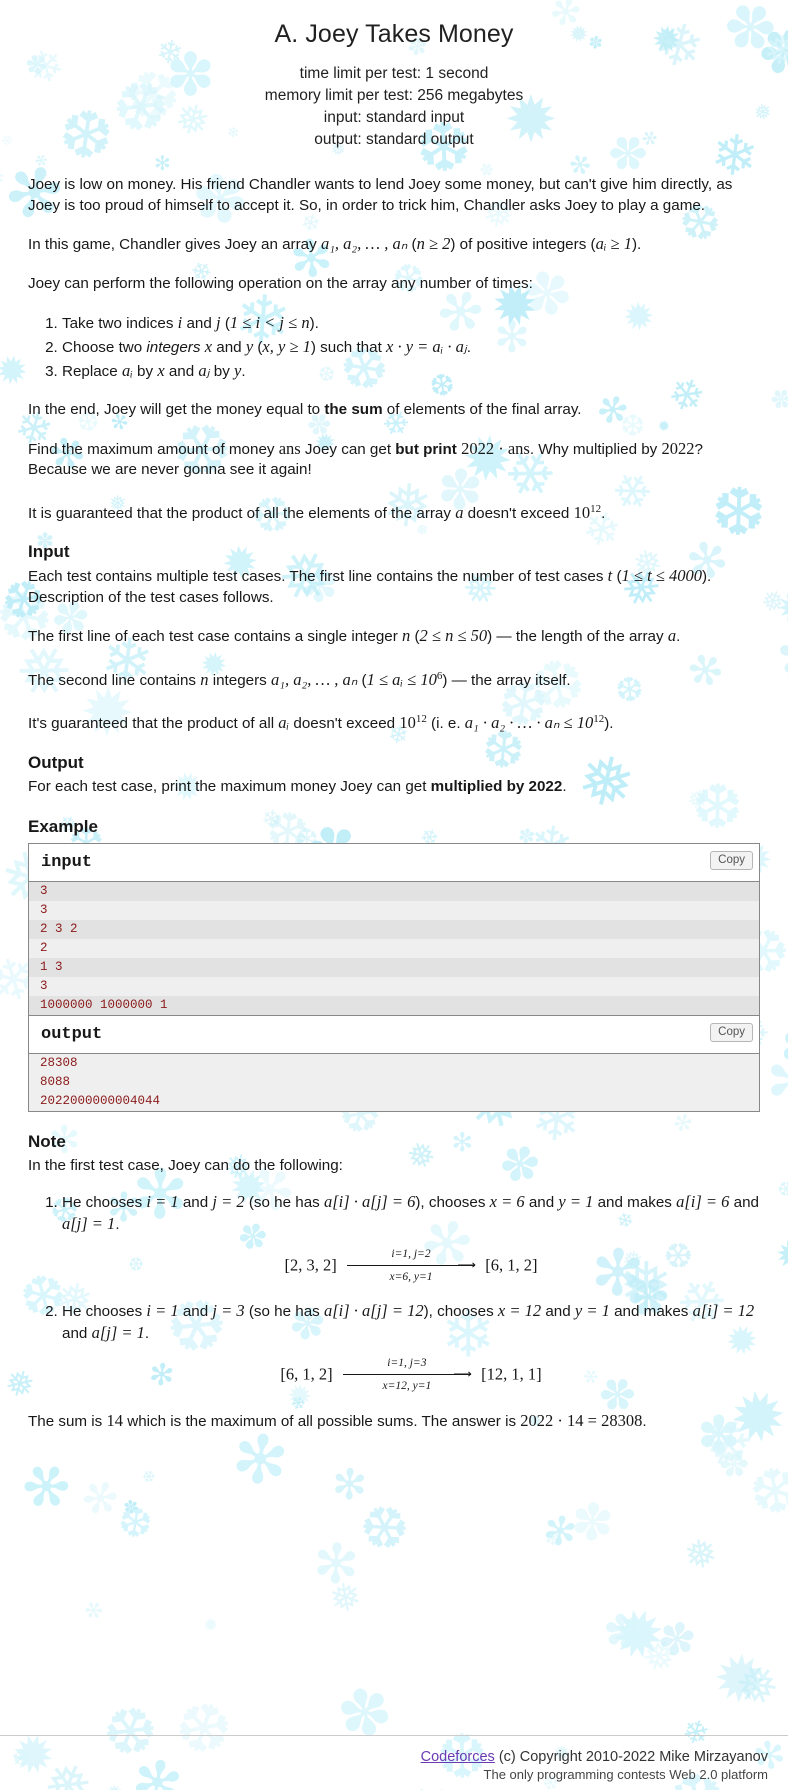  Describe the element at coordinates (506, 680) in the screenshot. I see `text-fragment: ) — the array itself.` at that location.